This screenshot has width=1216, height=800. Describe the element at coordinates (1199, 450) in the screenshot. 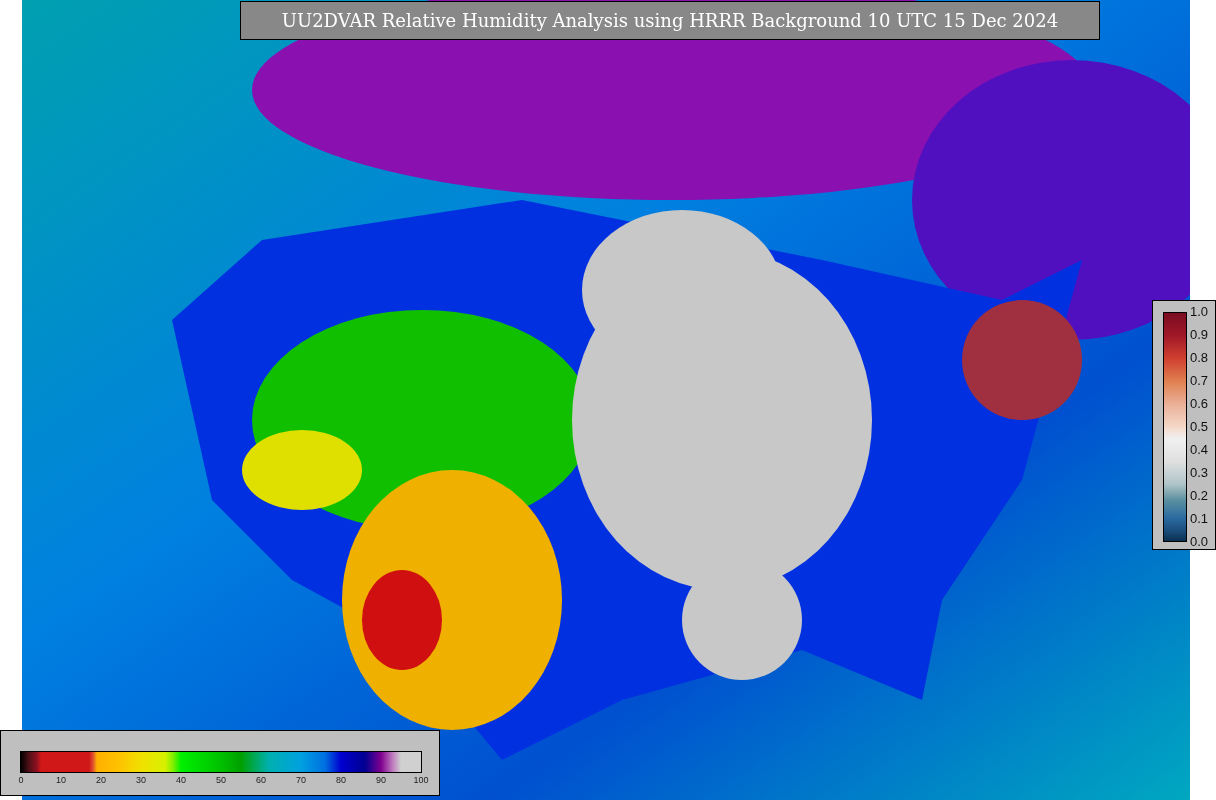

I see `colorbar-tick-label: 0.4` at that location.